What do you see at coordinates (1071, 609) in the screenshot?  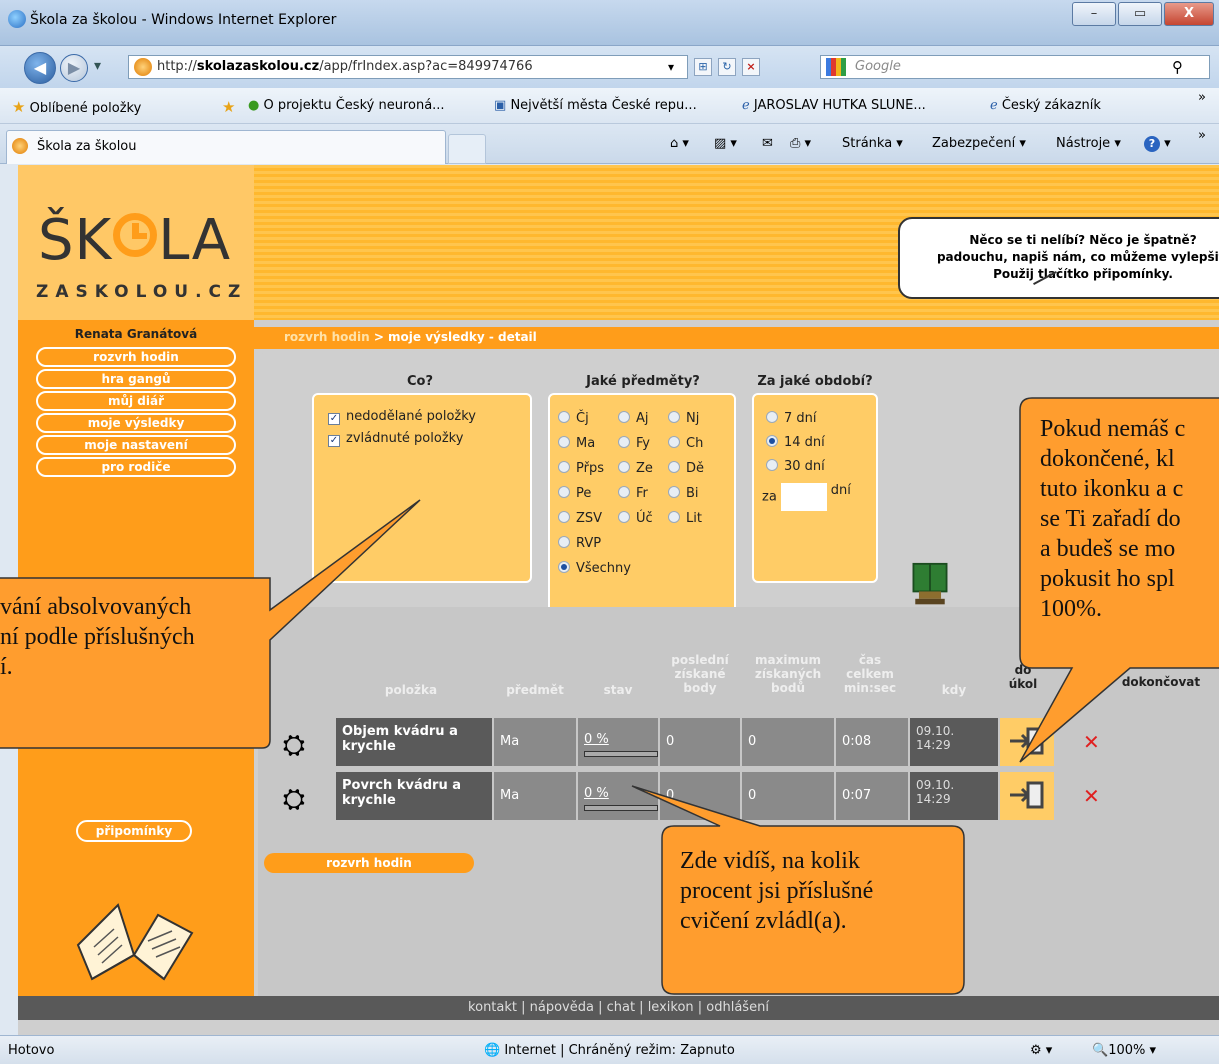 I see `callout-right-line: 100%.` at bounding box center [1071, 609].